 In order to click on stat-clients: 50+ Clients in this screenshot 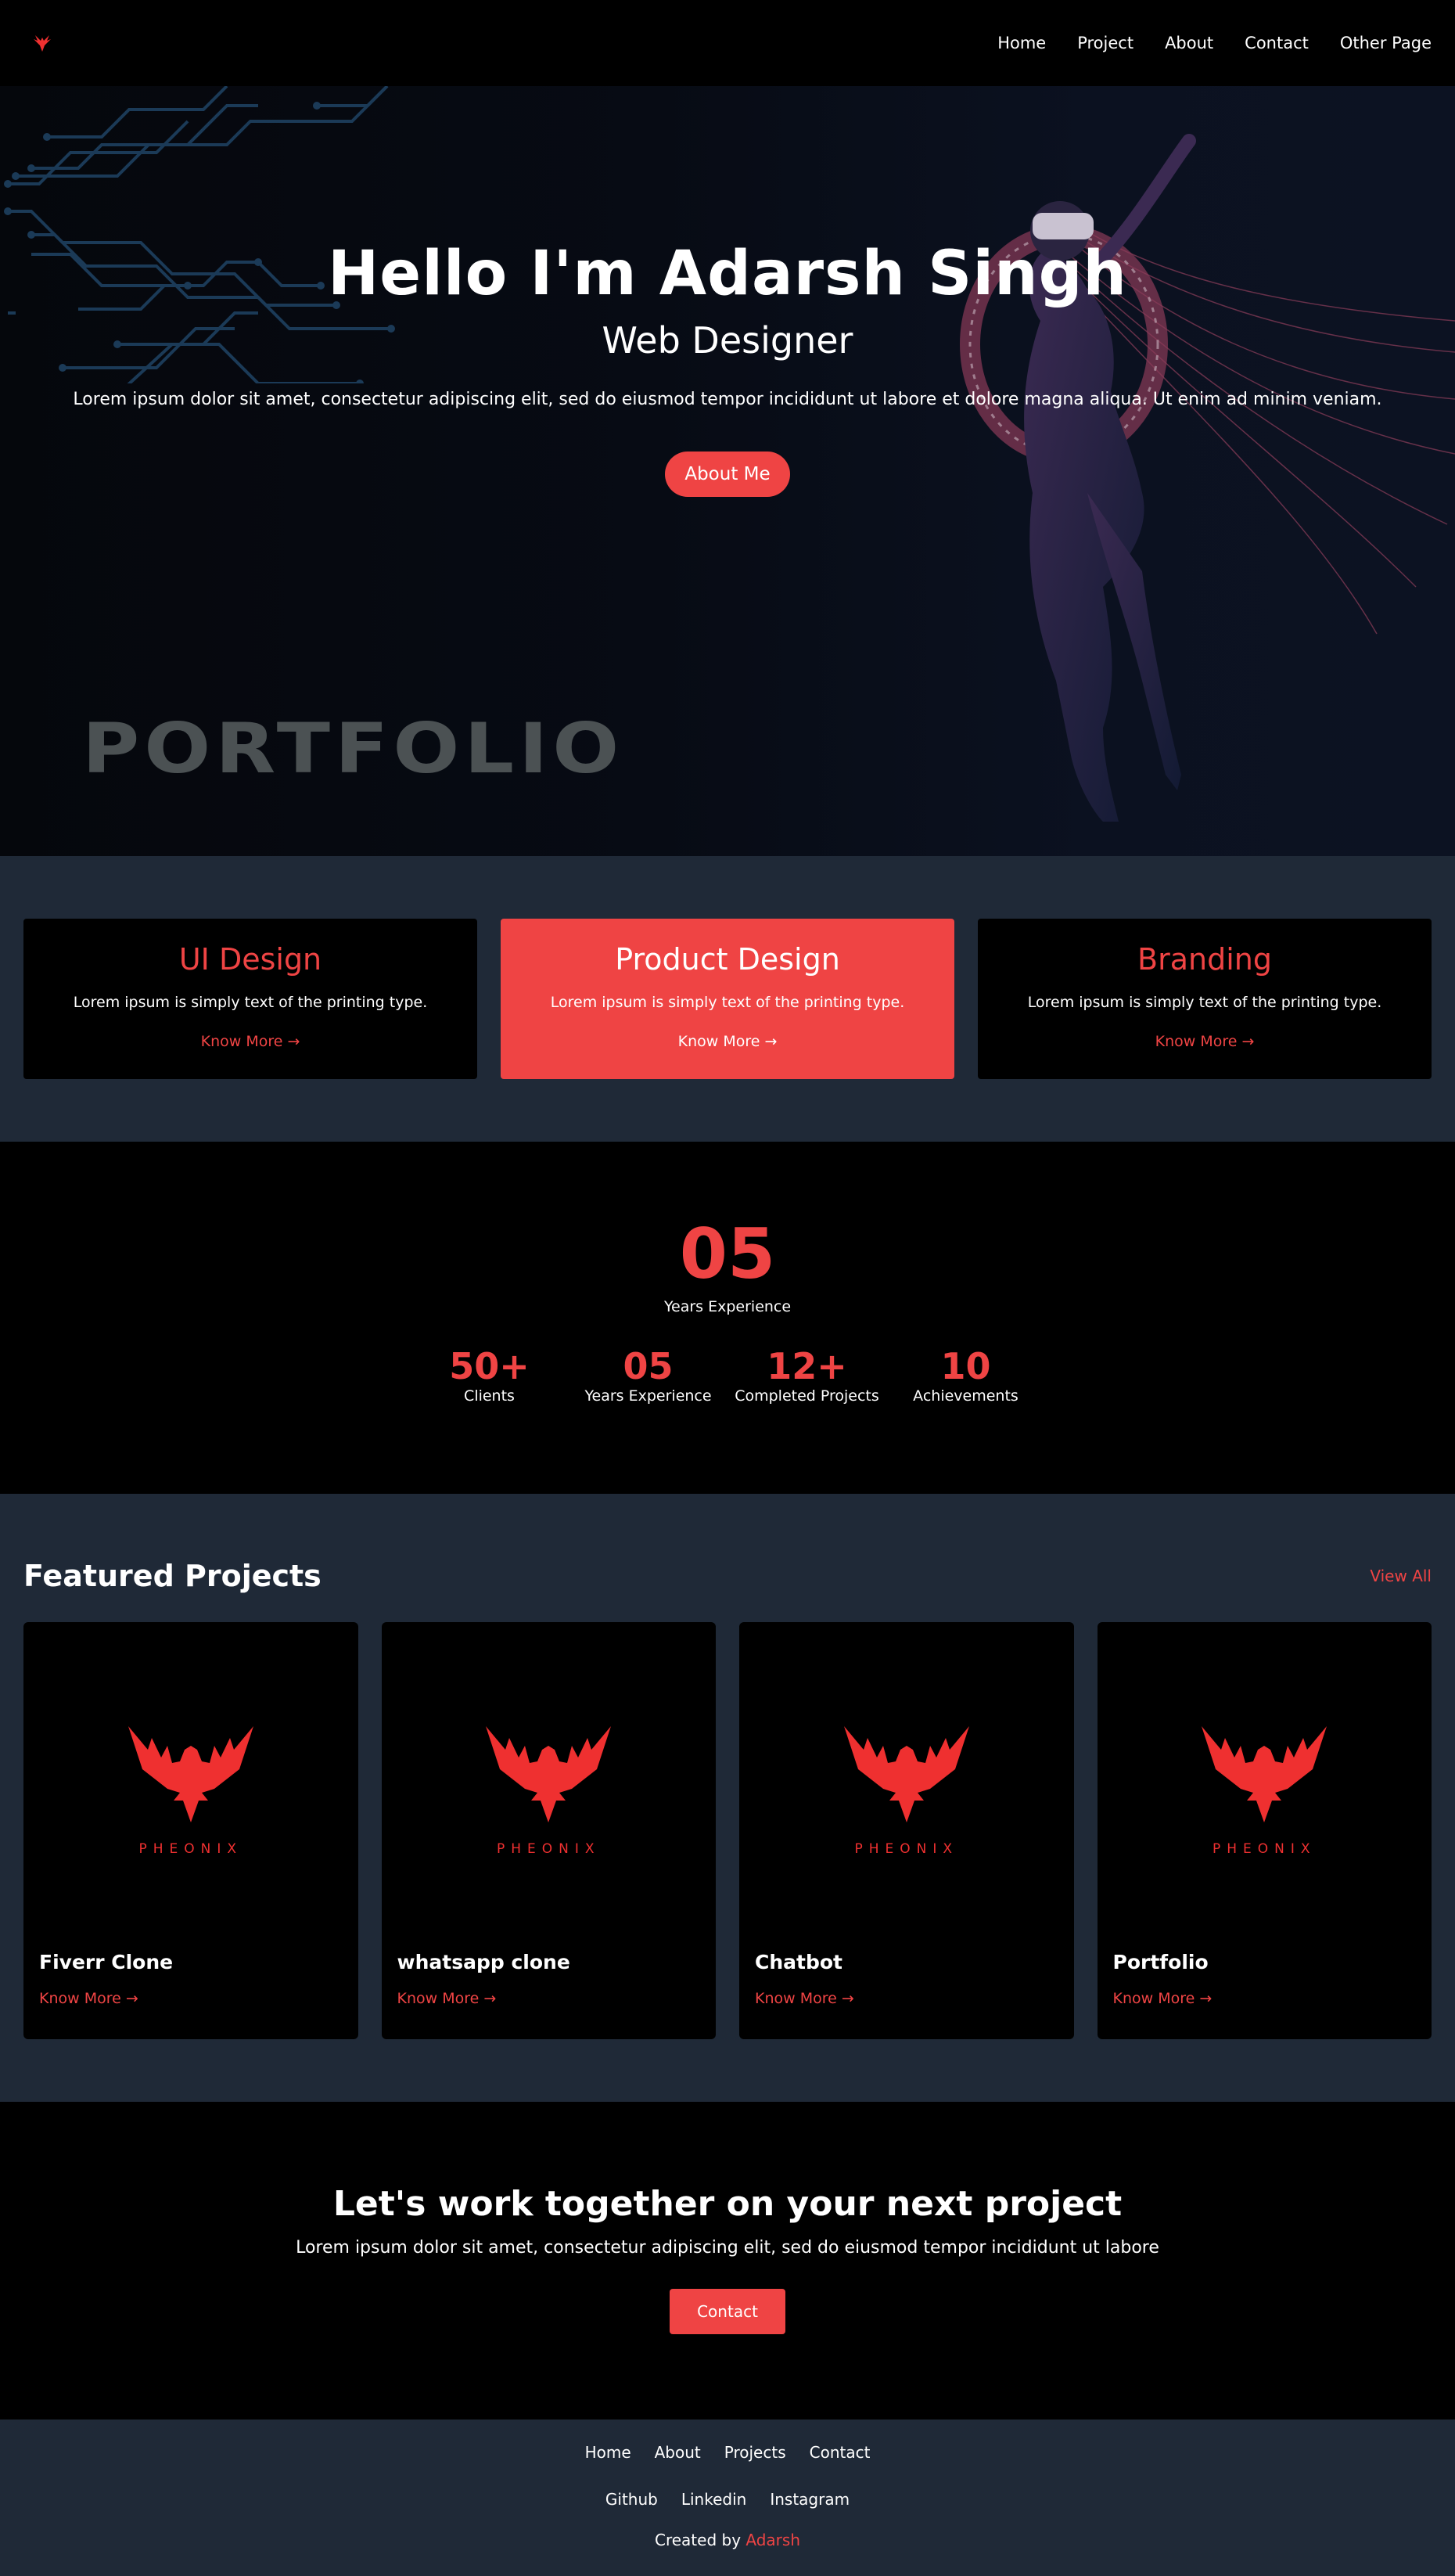, I will do `click(489, 1376)`.